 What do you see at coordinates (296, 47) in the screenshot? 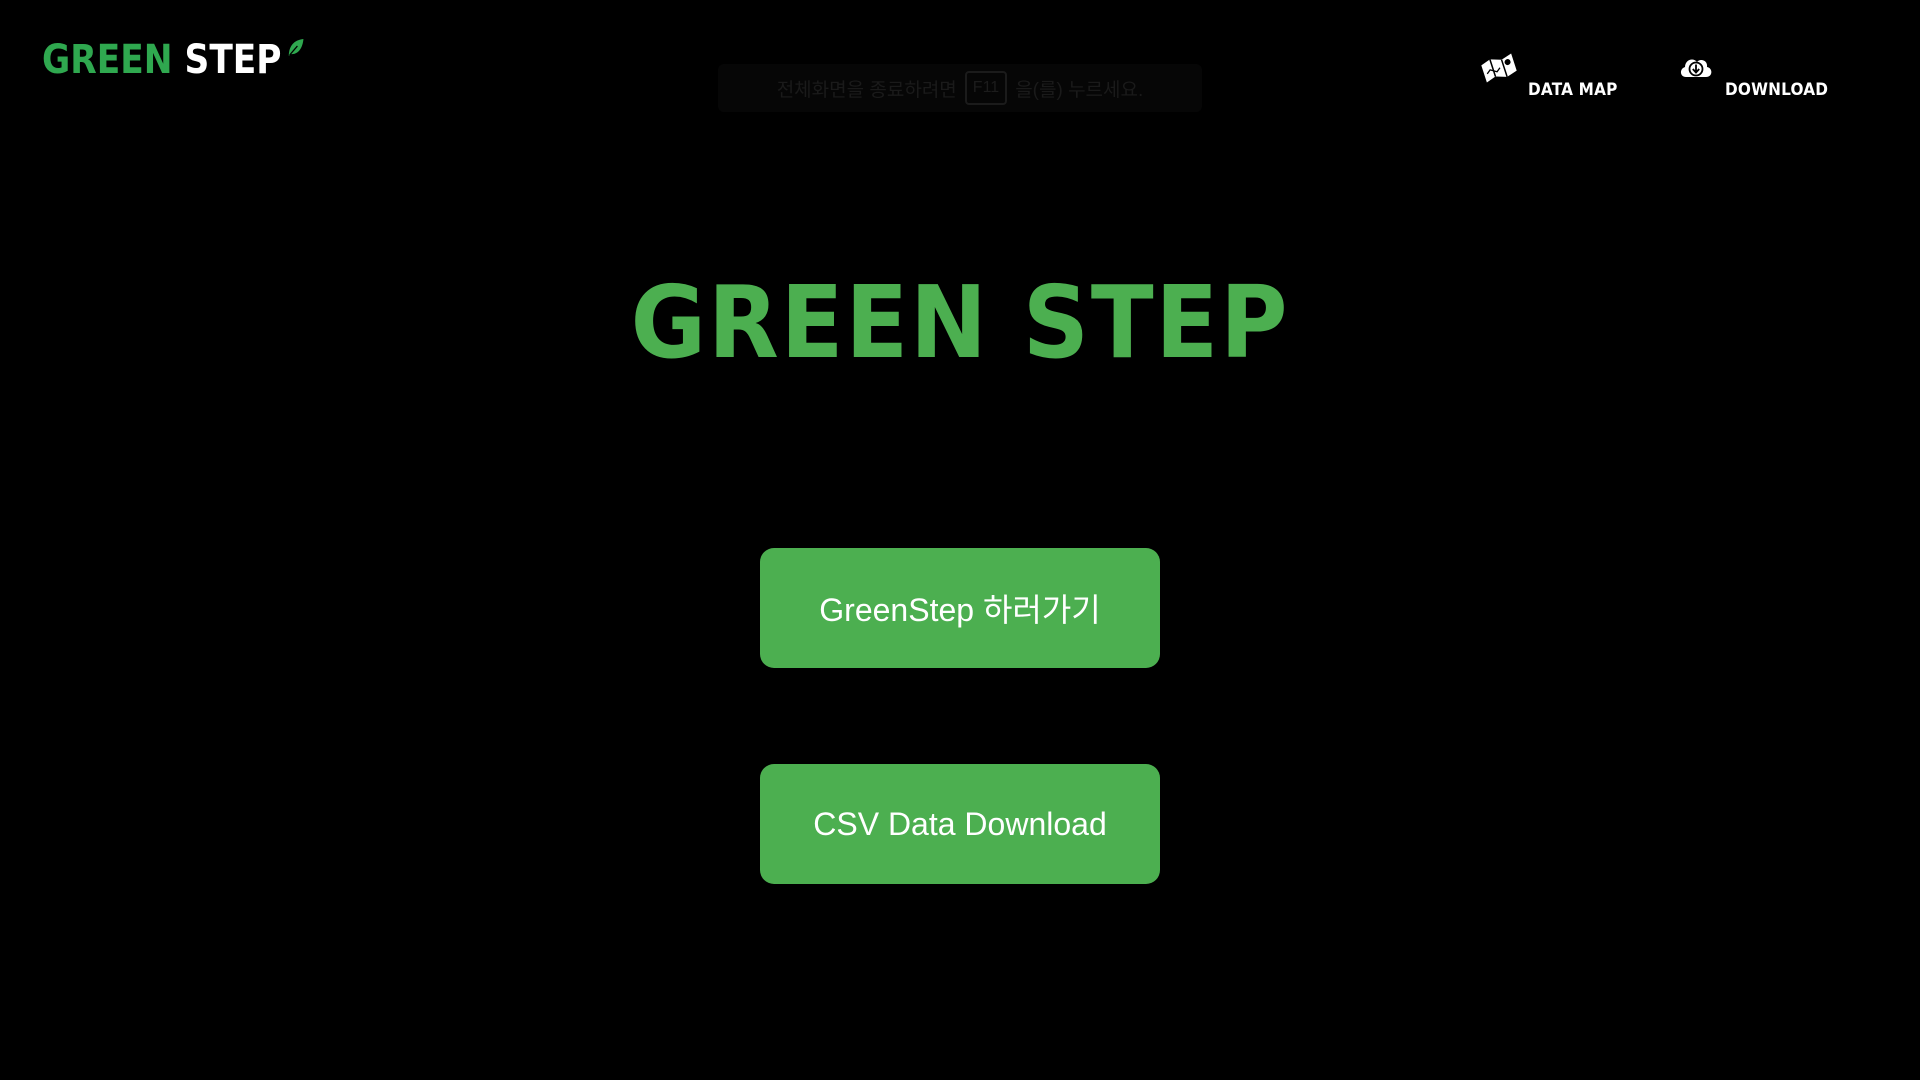
I see `leaf-icon` at bounding box center [296, 47].